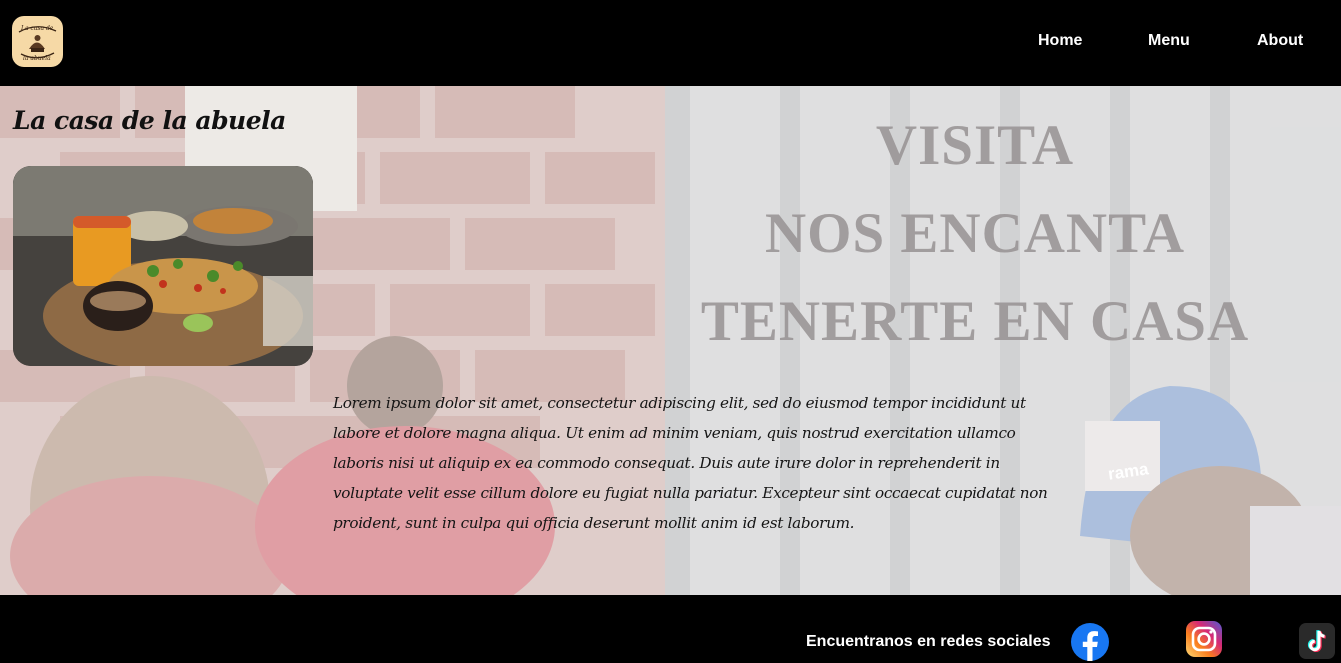 Image resolution: width=1341 pixels, height=663 pixels. I want to click on slogan-line: NOS ENCANTA, so click(975, 233).